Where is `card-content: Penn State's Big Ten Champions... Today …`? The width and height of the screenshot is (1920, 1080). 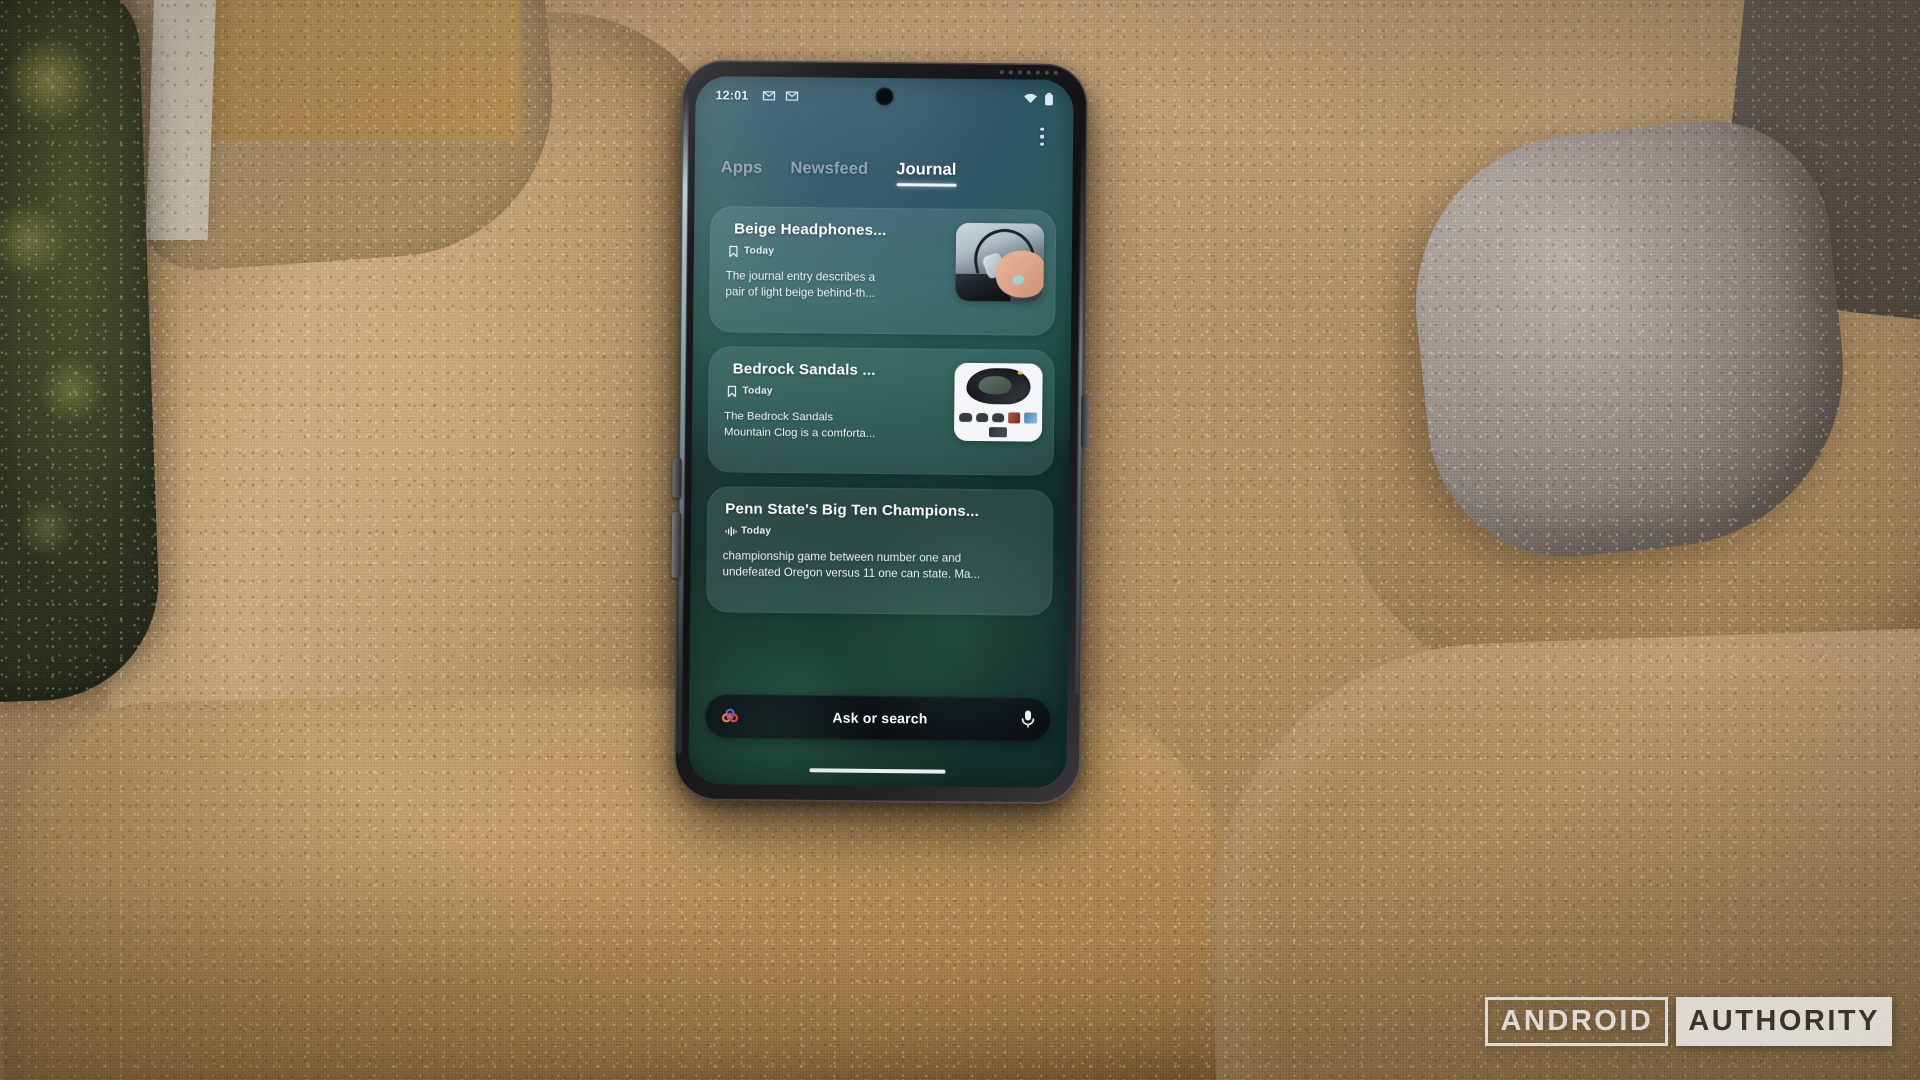
card-content: Penn State's Big Ten Champions... Today … is located at coordinates (879, 542).